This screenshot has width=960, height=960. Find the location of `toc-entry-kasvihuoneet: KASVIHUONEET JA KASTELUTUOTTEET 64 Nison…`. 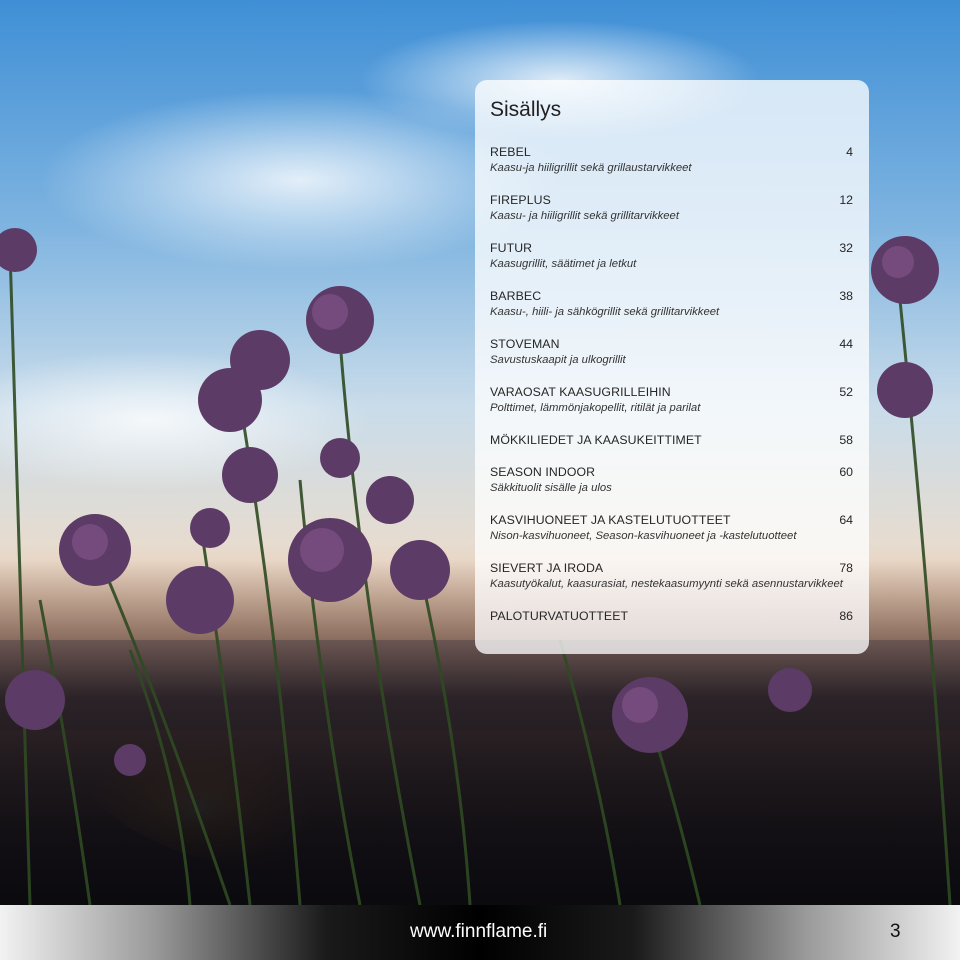

toc-entry-kasvihuoneet: KASVIHUONEET JA KASTELUTUOTTEET 64 Nison… is located at coordinates (671, 528).